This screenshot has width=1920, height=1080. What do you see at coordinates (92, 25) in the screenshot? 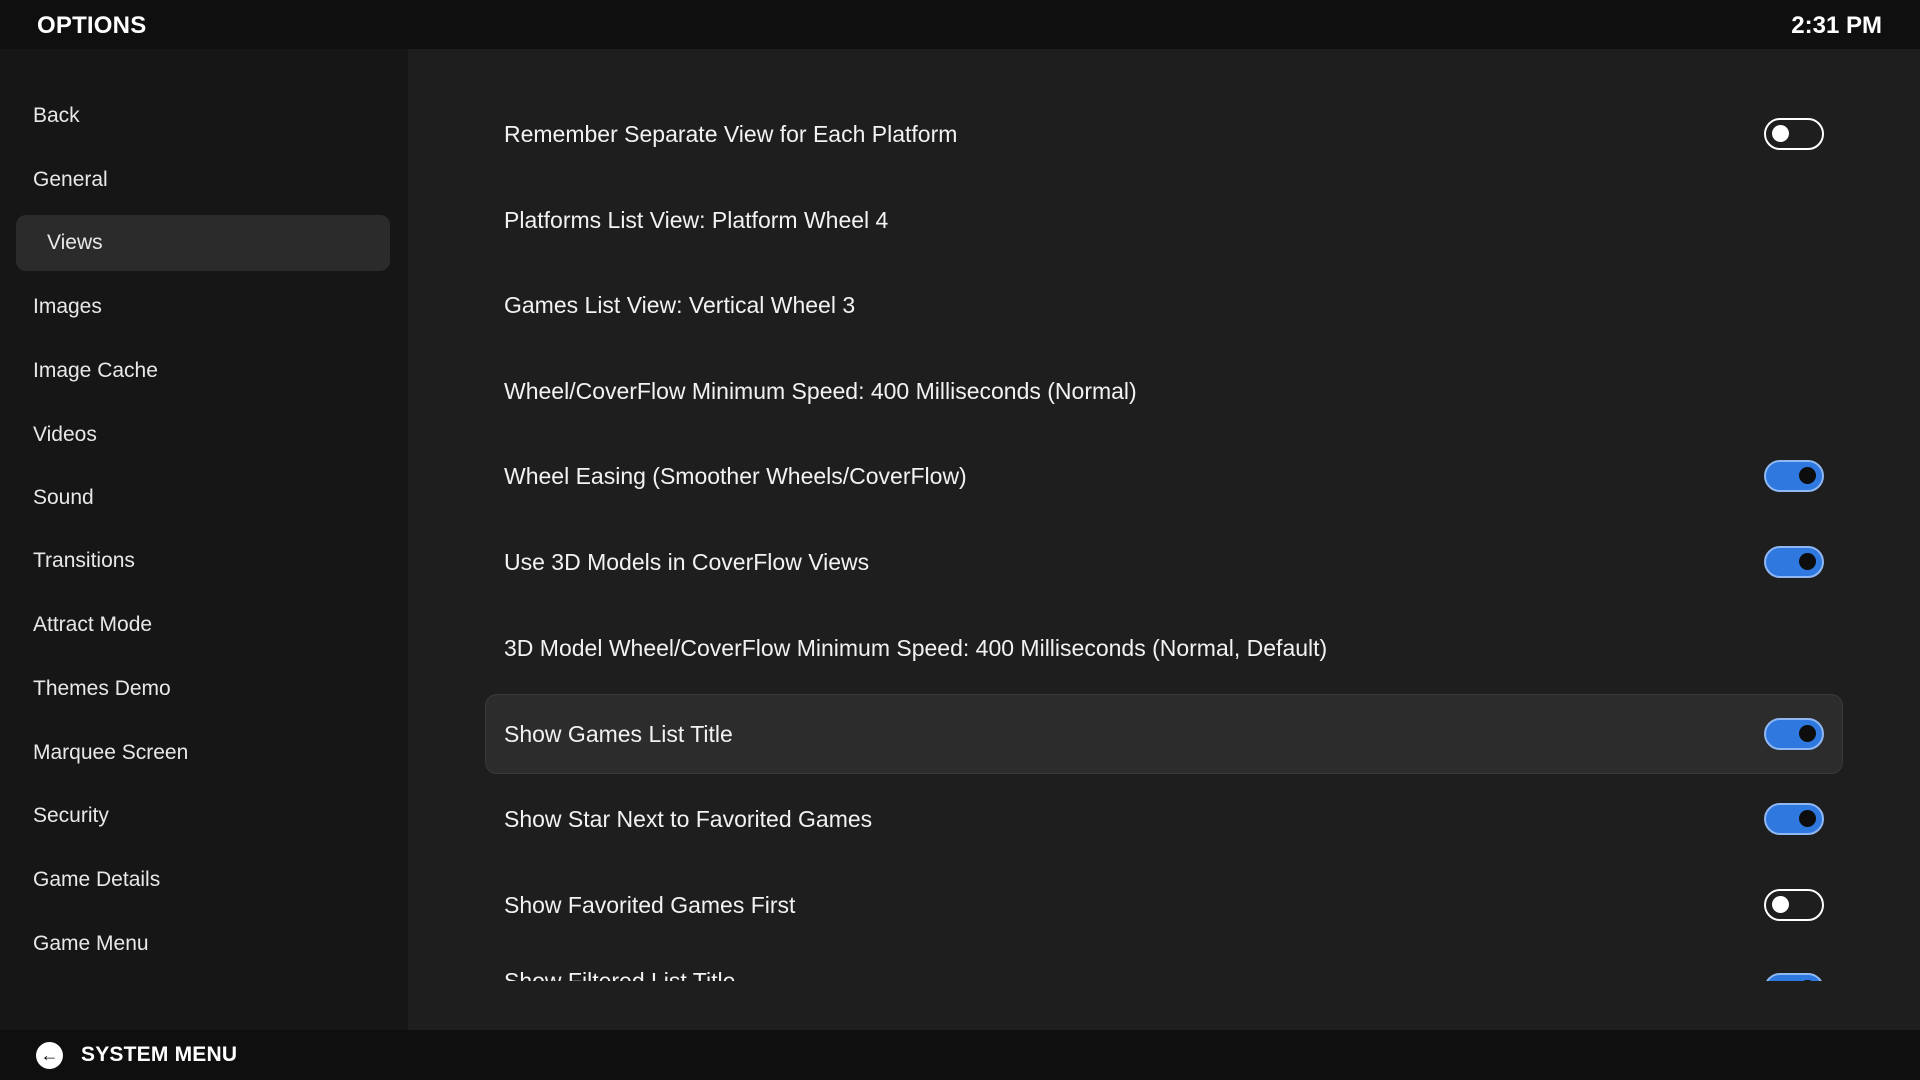
I see `page-title: OPTIONS` at bounding box center [92, 25].